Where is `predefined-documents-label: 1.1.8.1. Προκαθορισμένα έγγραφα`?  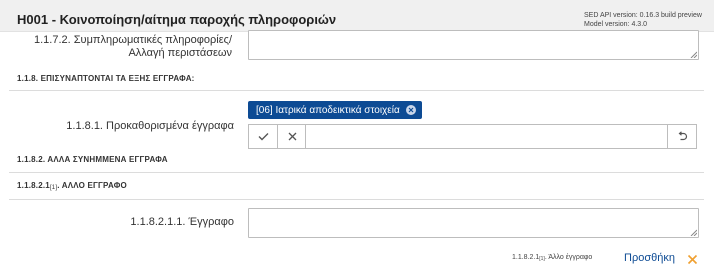 predefined-documents-label: 1.1.8.1. Προκαθορισμένα έγγραφα is located at coordinates (150, 126).